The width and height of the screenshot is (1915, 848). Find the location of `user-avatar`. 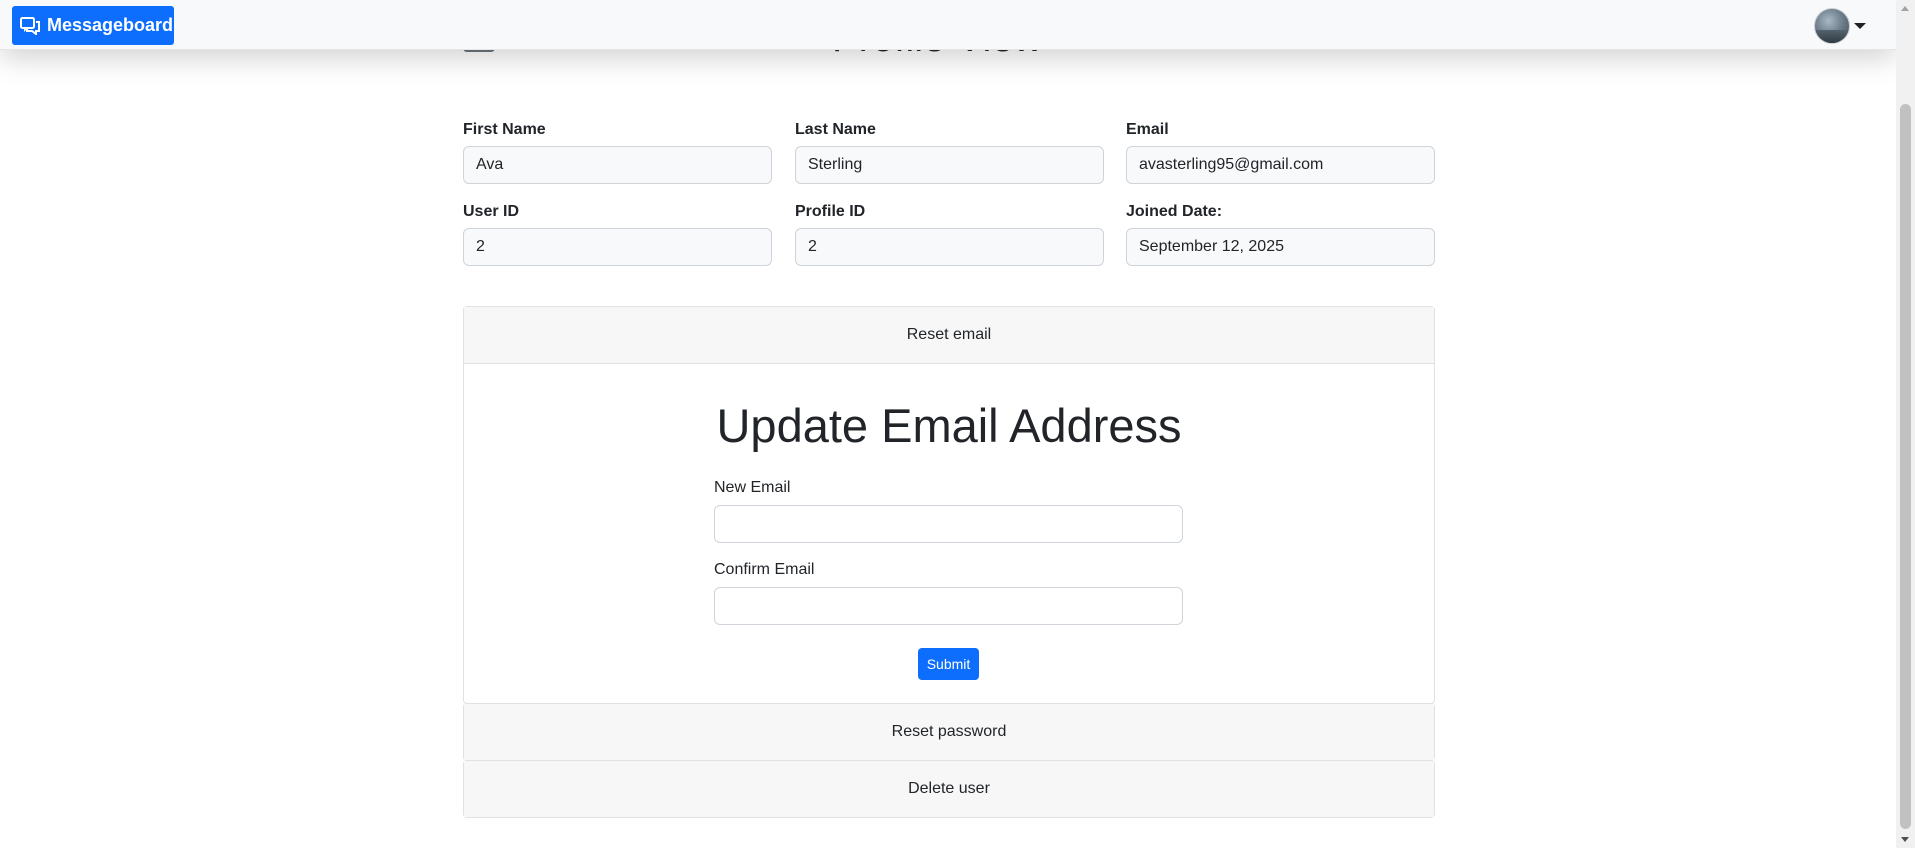

user-avatar is located at coordinates (1832, 26).